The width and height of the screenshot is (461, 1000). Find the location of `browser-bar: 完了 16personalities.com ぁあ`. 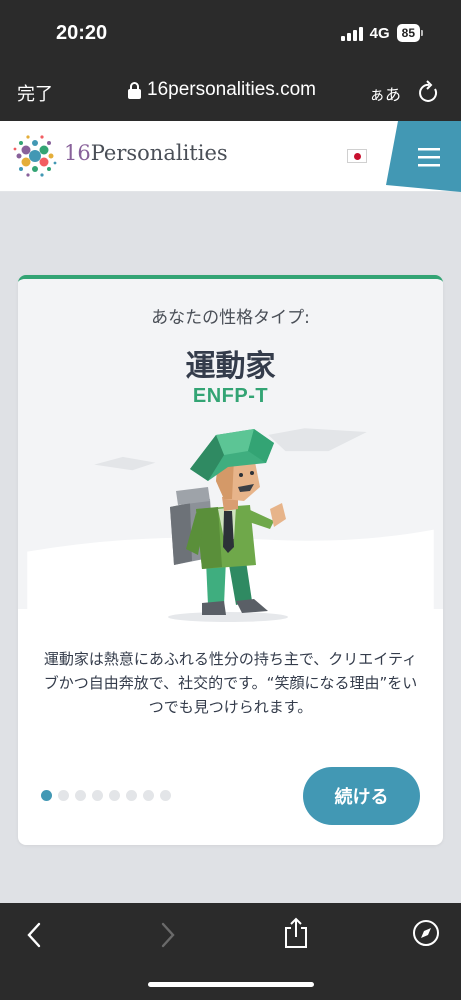

browser-bar: 完了 16personalities.com ぁあ is located at coordinates (230, 94).